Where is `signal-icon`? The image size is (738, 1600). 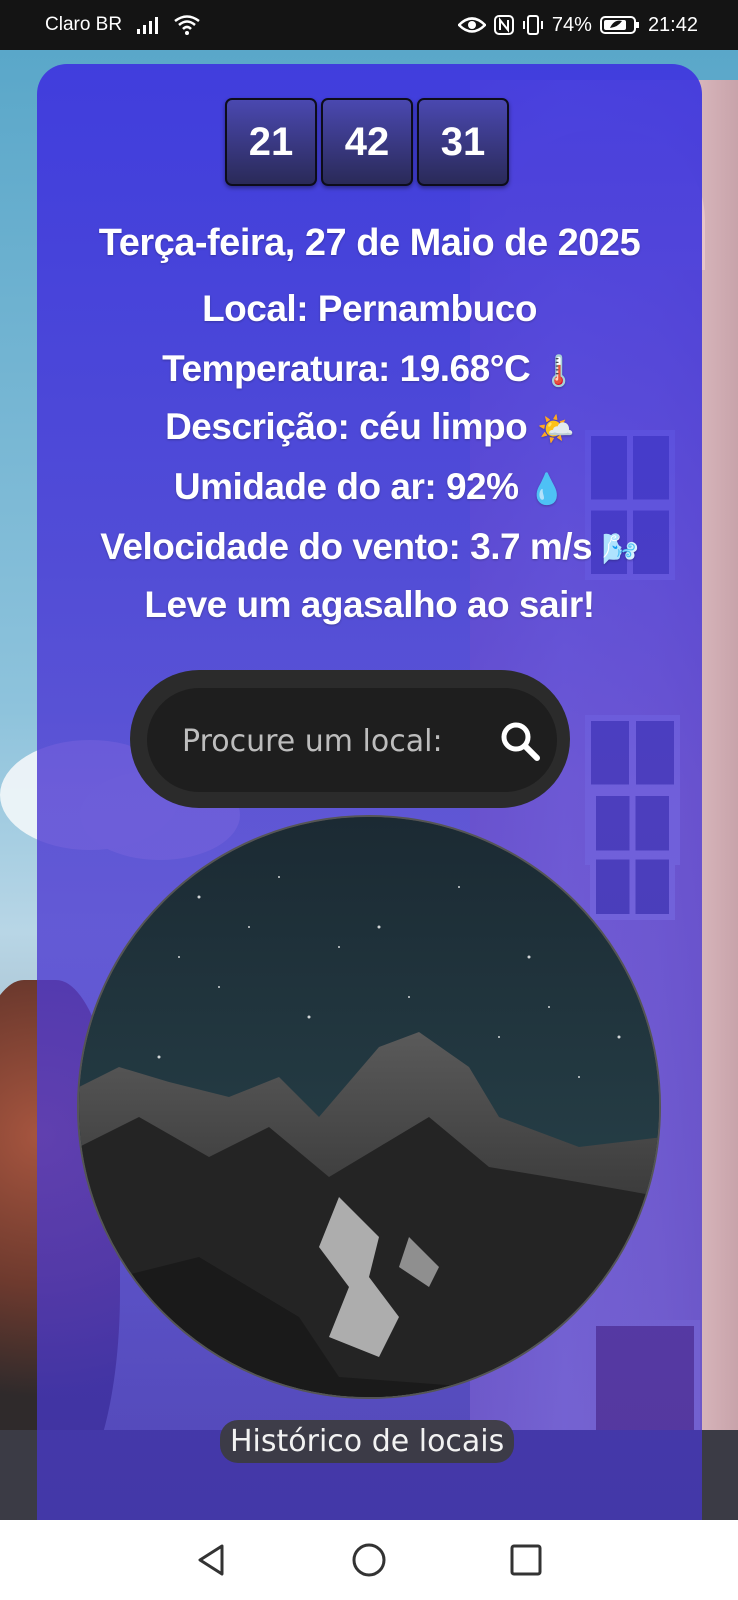 signal-icon is located at coordinates (148, 25).